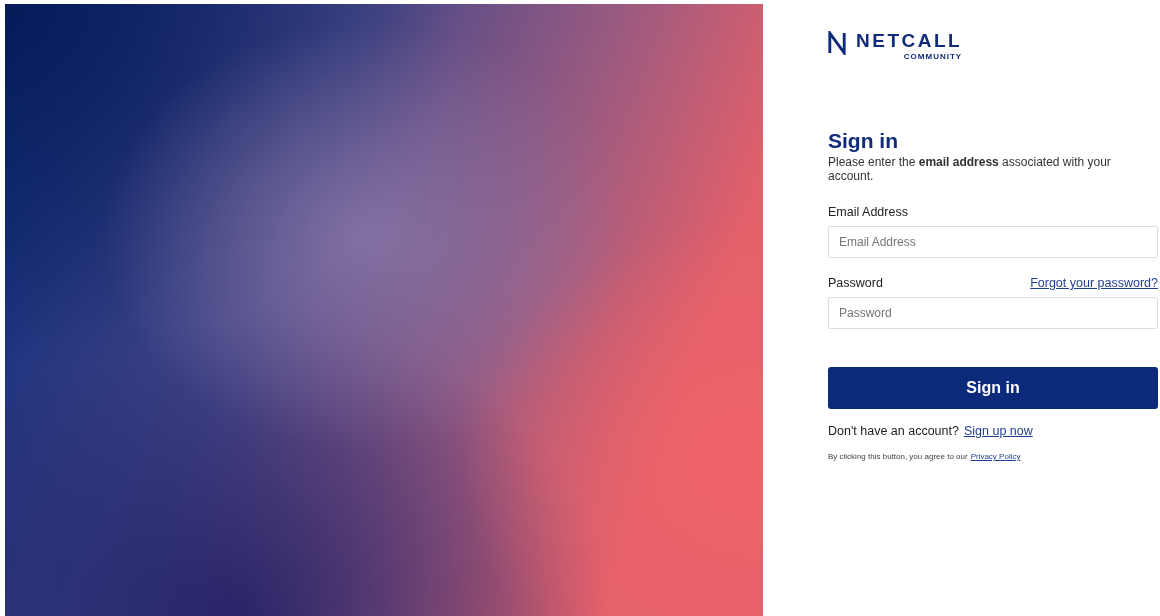  Describe the element at coordinates (993, 313) in the screenshot. I see `input-field: Password` at that location.